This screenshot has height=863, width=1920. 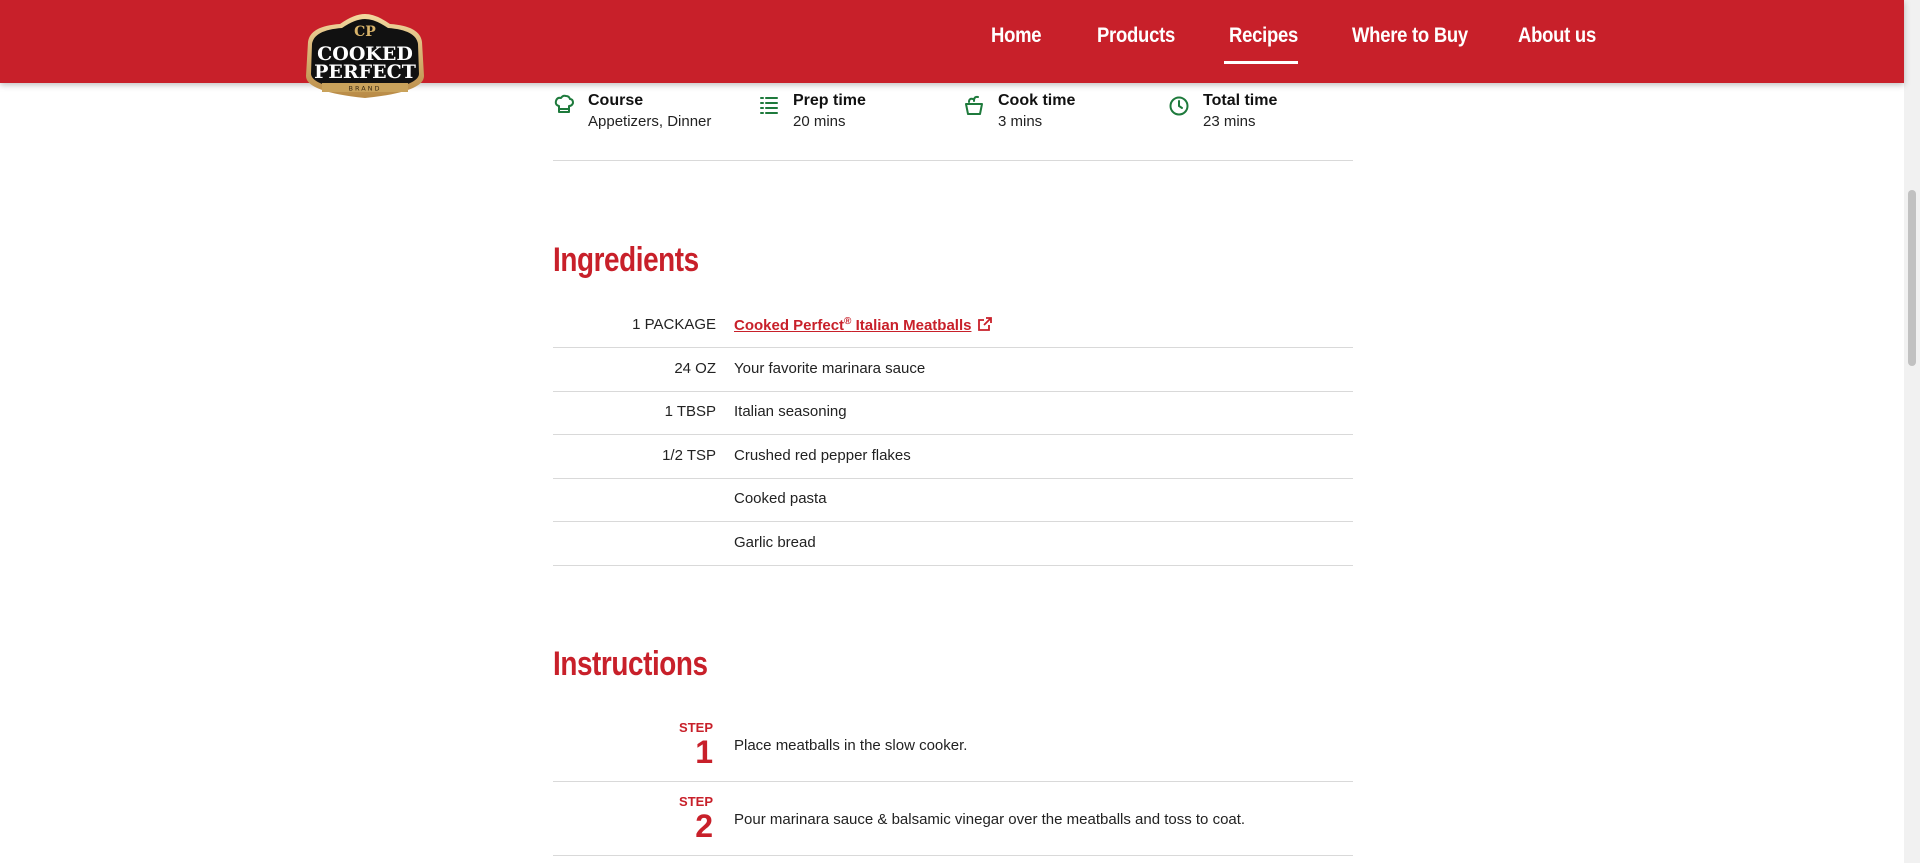 What do you see at coordinates (953, 457) in the screenshot?
I see `ingredient-row: 1/2 TSP Crushed red pepper flakes` at bounding box center [953, 457].